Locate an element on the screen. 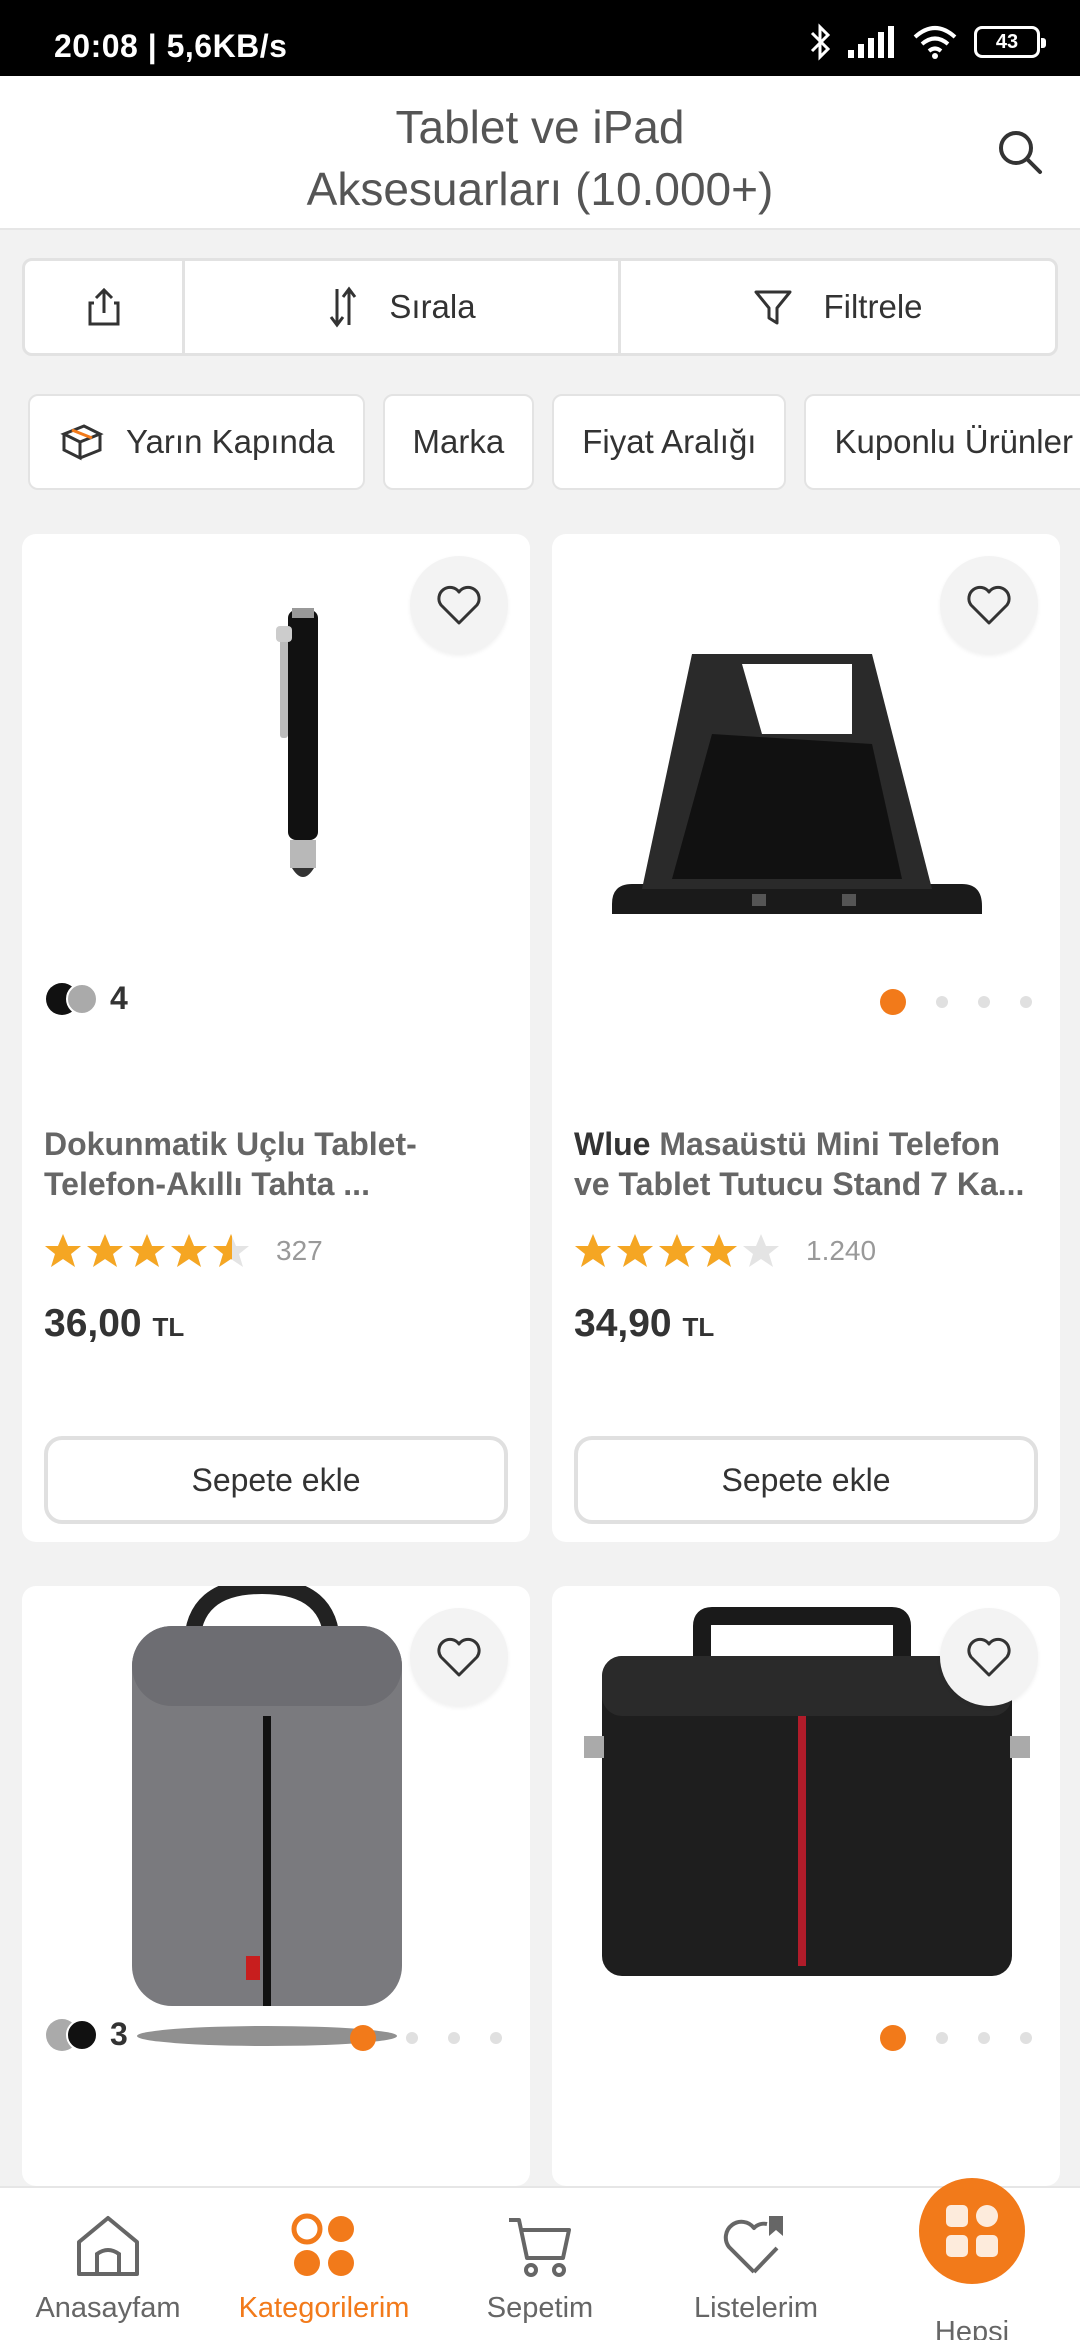  color-variants: 3 is located at coordinates (87, 2034).